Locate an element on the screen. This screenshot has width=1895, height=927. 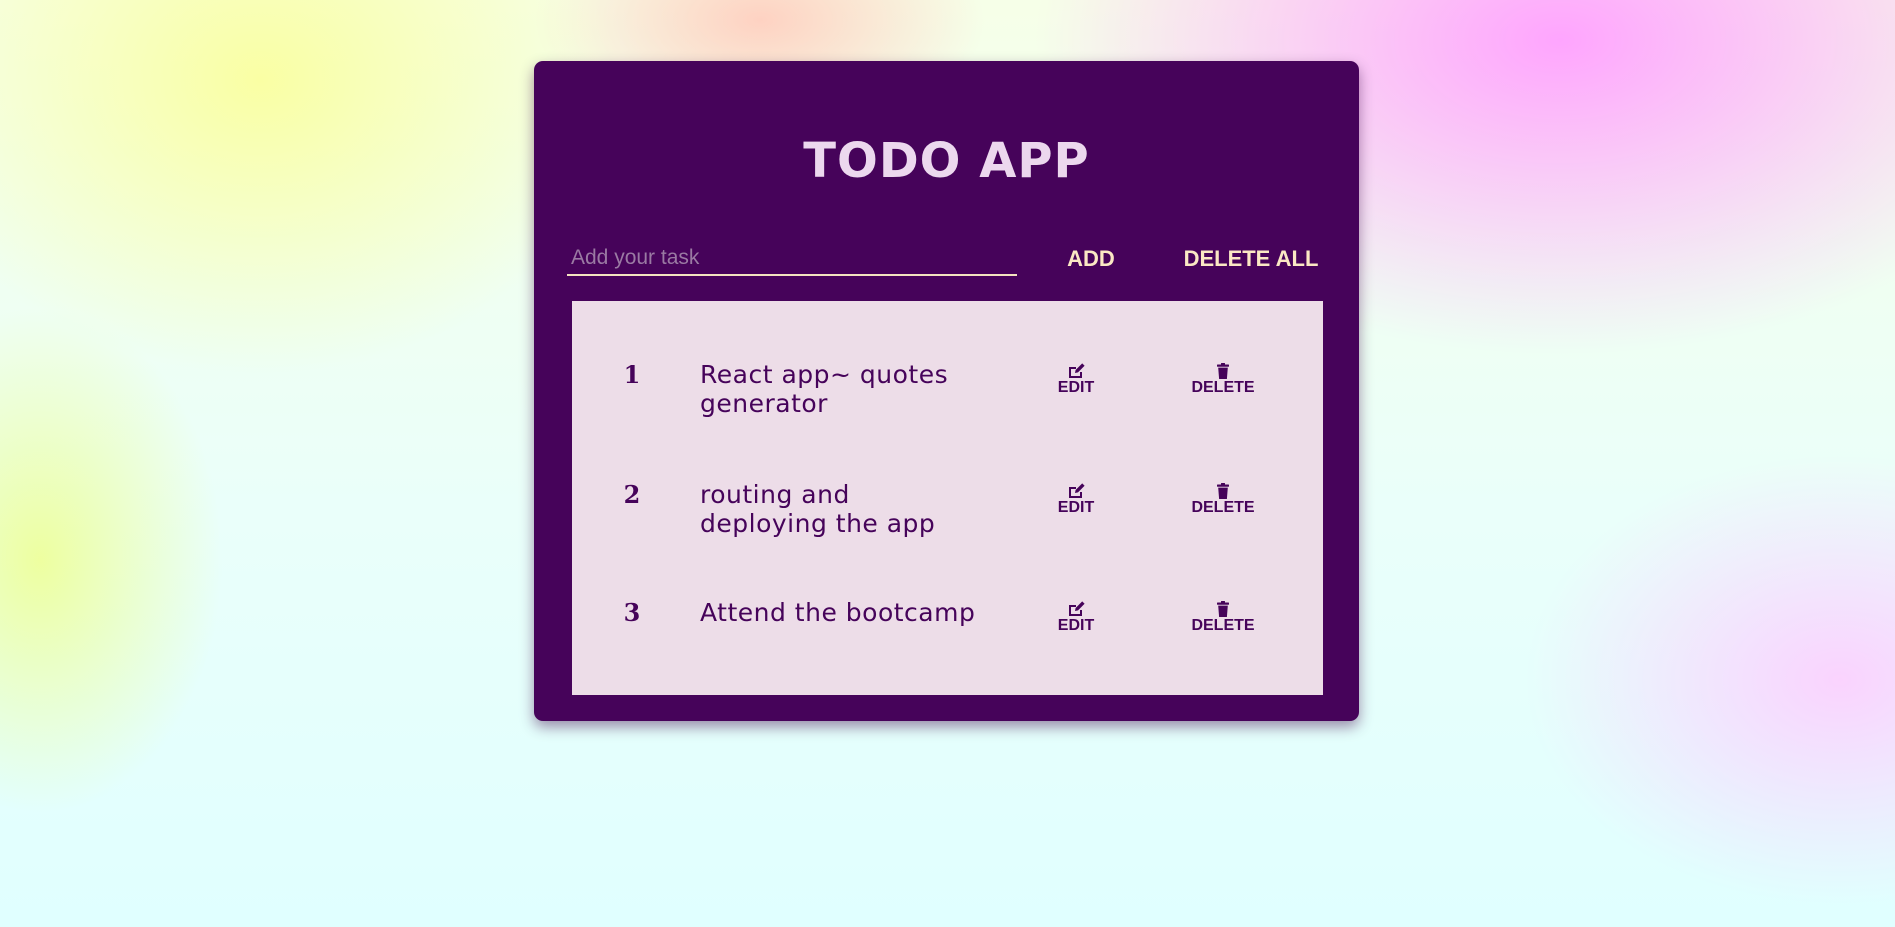
task-number: 3 is located at coordinates (632, 612).